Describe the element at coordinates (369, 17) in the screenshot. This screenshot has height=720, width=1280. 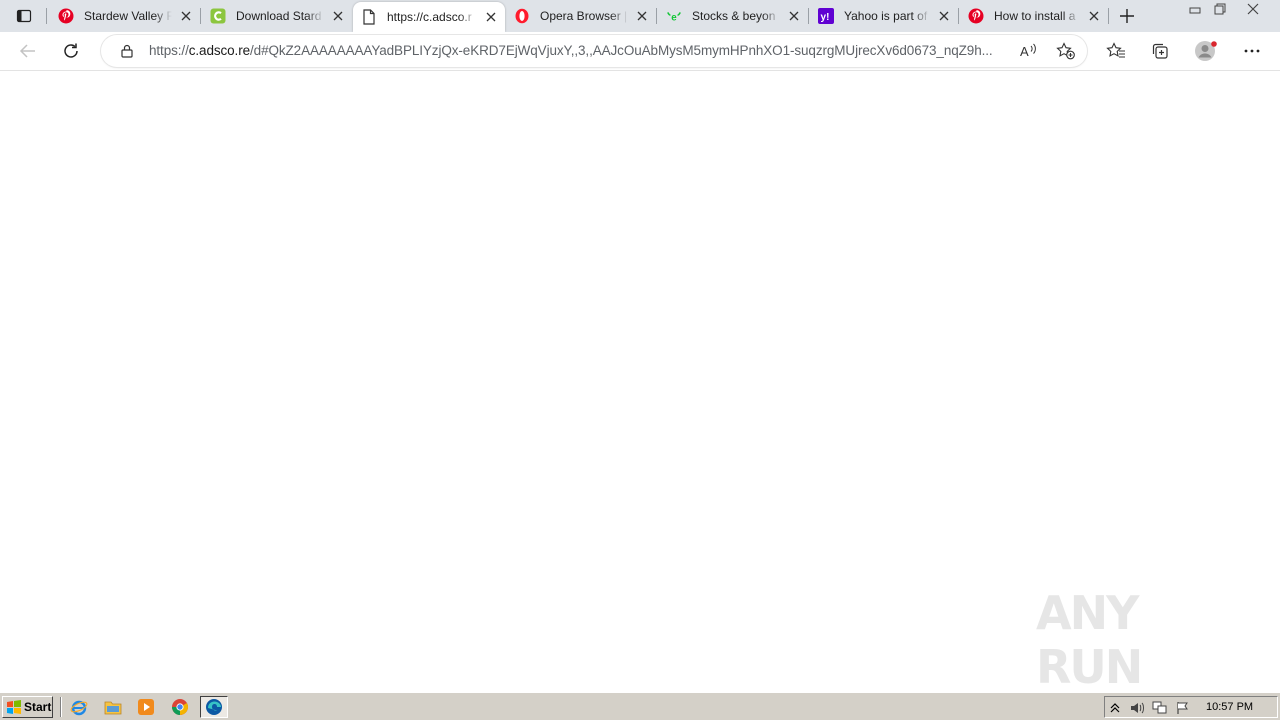
I see `page-icon` at that location.